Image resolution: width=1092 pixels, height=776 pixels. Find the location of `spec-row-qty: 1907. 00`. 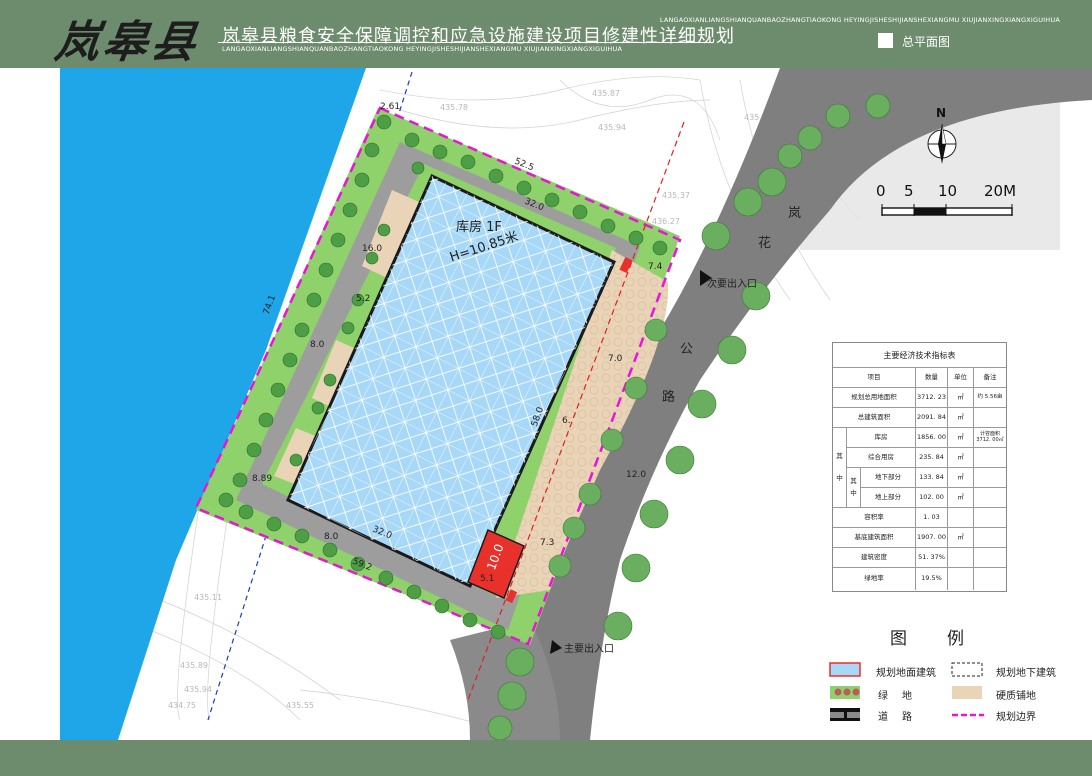

spec-row-qty: 1907. 00 is located at coordinates (932, 538).